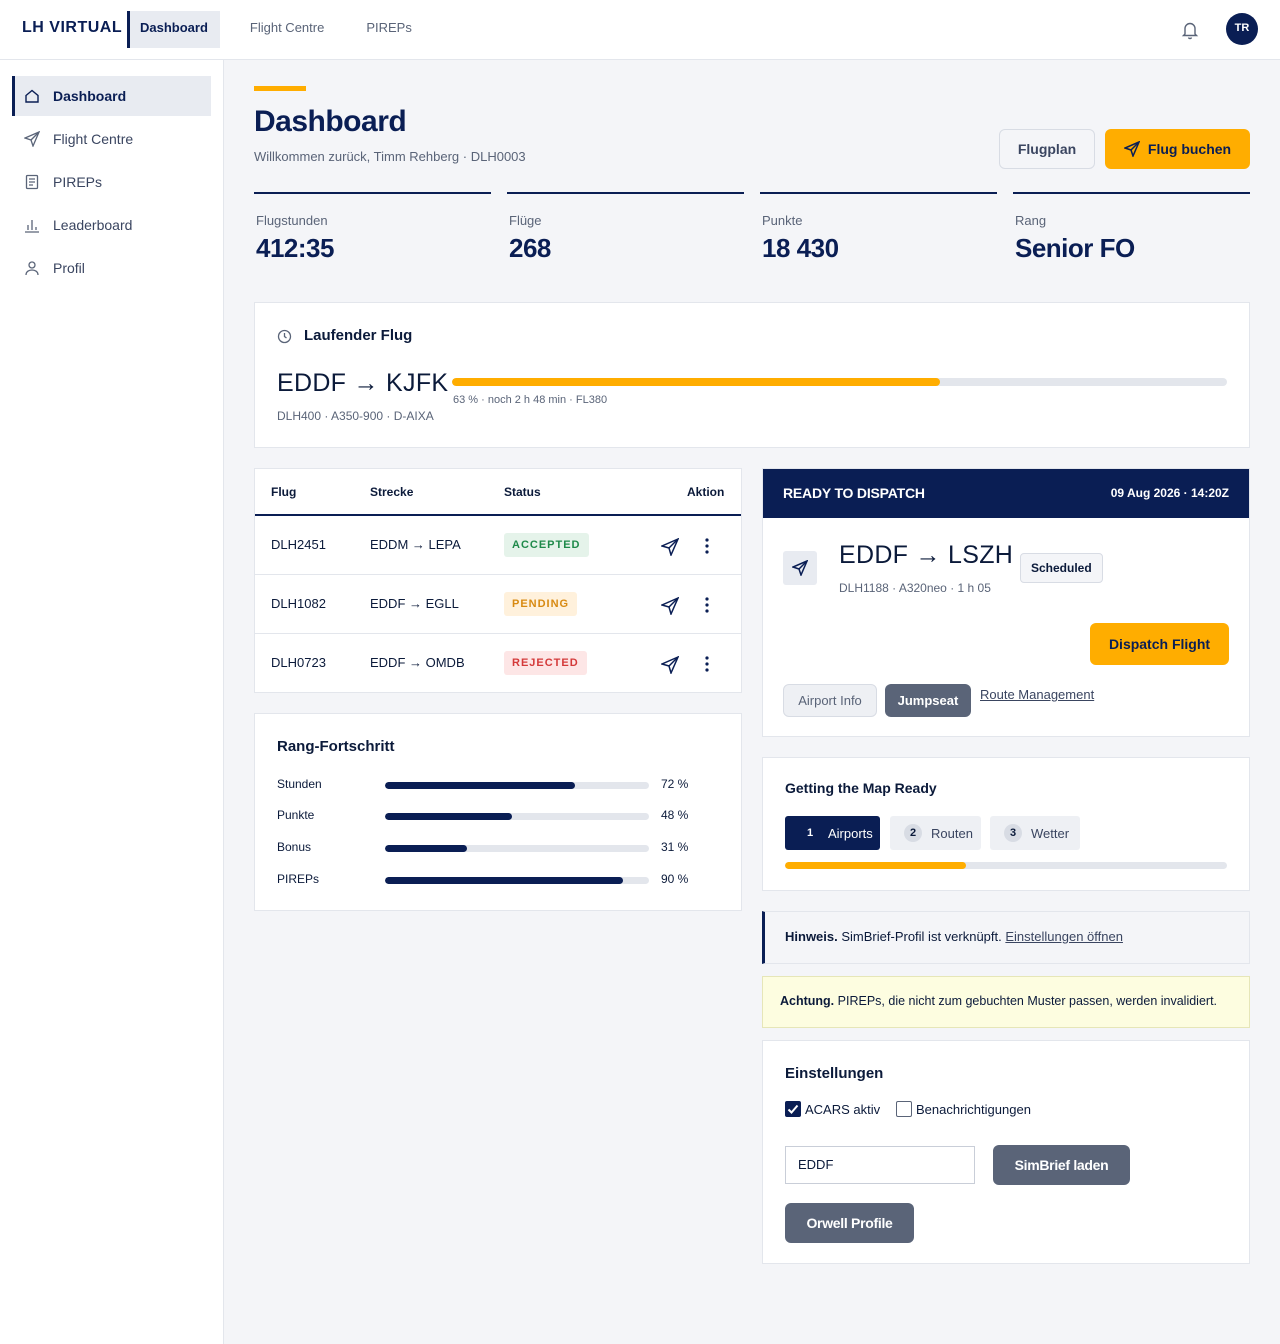 The image size is (1280, 1344). What do you see at coordinates (294, 847) in the screenshot?
I see `rank-progress-label: Bonus` at bounding box center [294, 847].